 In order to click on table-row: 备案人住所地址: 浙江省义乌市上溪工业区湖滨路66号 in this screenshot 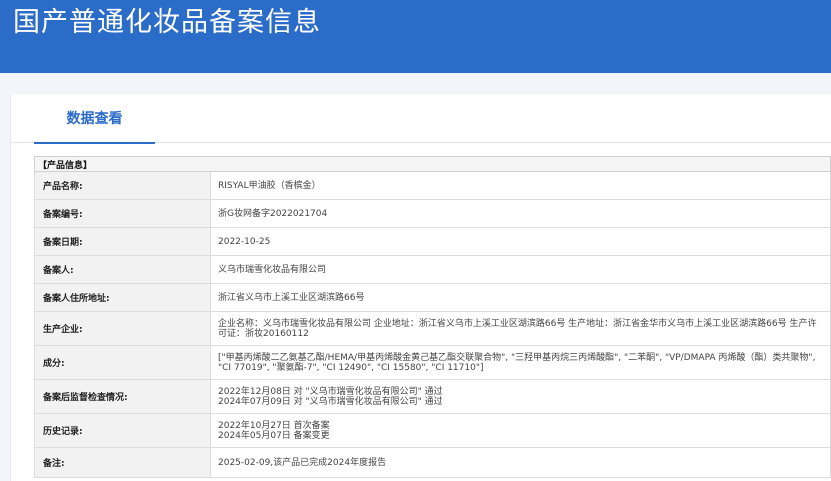, I will do `click(432, 297)`.